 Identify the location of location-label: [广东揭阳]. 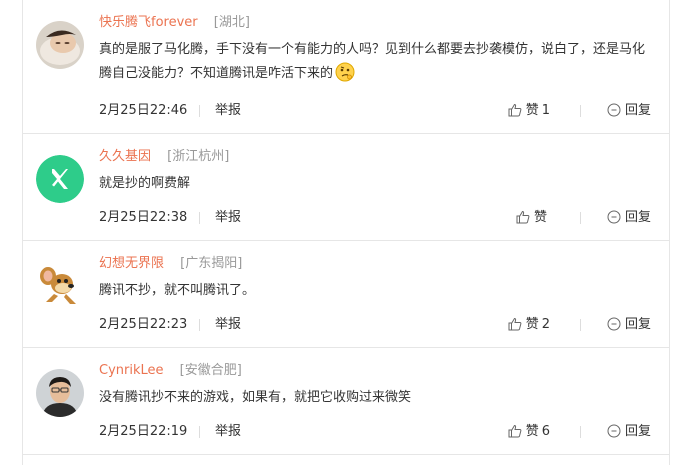
(211, 263).